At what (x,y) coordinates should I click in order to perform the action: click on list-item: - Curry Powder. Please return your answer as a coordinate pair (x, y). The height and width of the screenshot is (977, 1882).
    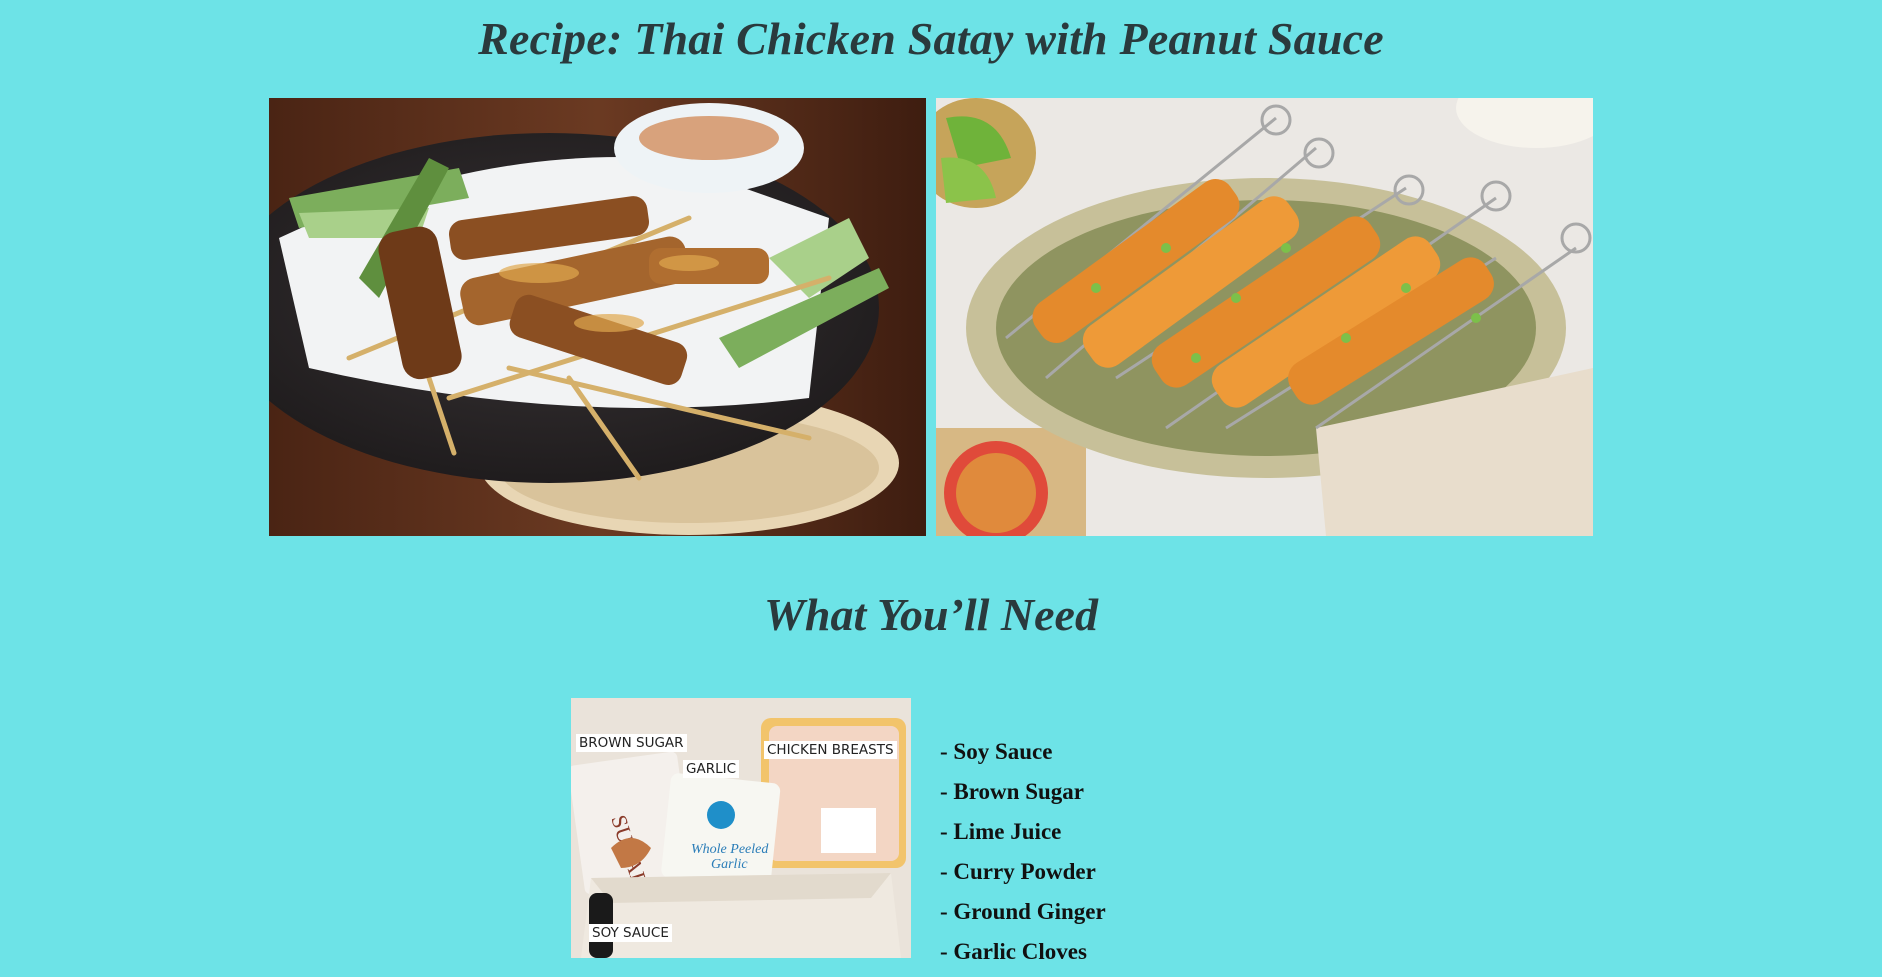
    Looking at the image, I should click on (1018, 871).